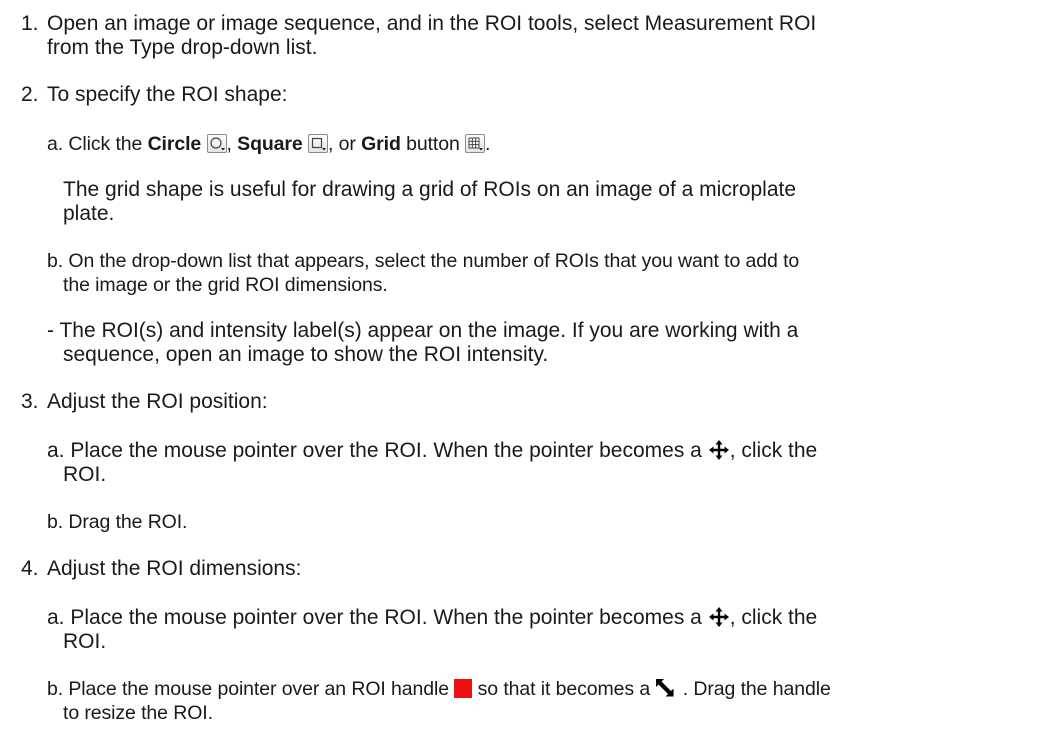  Describe the element at coordinates (232, 144) in the screenshot. I see `step-2a-sep1: ,` at that location.